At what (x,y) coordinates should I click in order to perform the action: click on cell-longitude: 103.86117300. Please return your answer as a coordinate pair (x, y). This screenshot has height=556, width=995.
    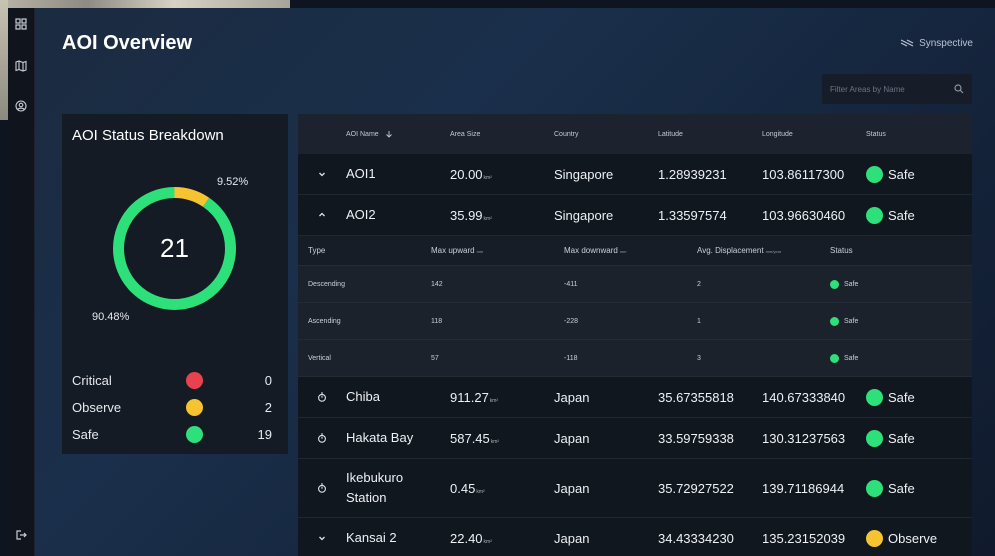
    Looking at the image, I should click on (803, 174).